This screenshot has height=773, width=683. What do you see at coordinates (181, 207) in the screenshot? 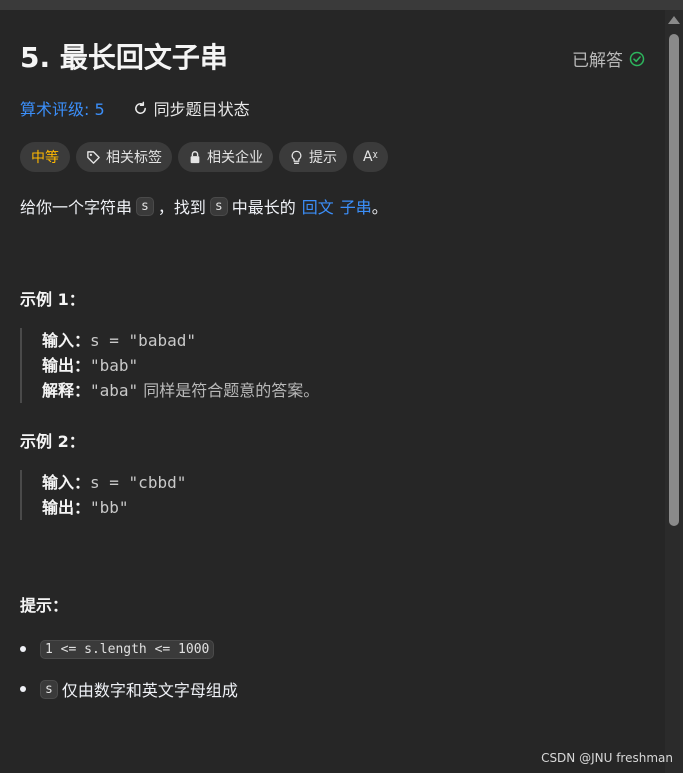
I see `desc-text-2: ，找到` at bounding box center [181, 207].